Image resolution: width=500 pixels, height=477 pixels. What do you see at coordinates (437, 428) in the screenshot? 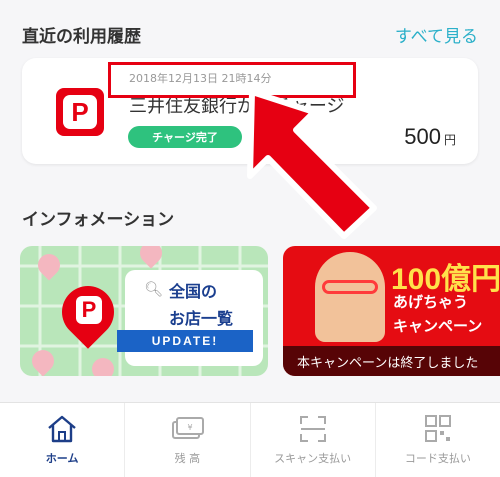
I see `qr-code-icon` at bounding box center [437, 428].